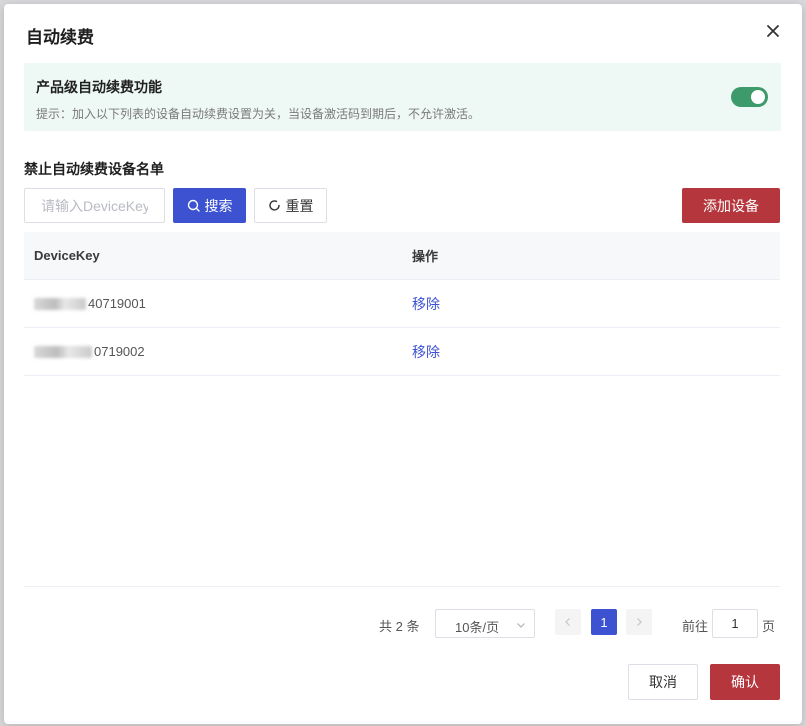 Image resolution: width=806 pixels, height=726 pixels. I want to click on confirm-button-label: 确认, so click(745, 682).